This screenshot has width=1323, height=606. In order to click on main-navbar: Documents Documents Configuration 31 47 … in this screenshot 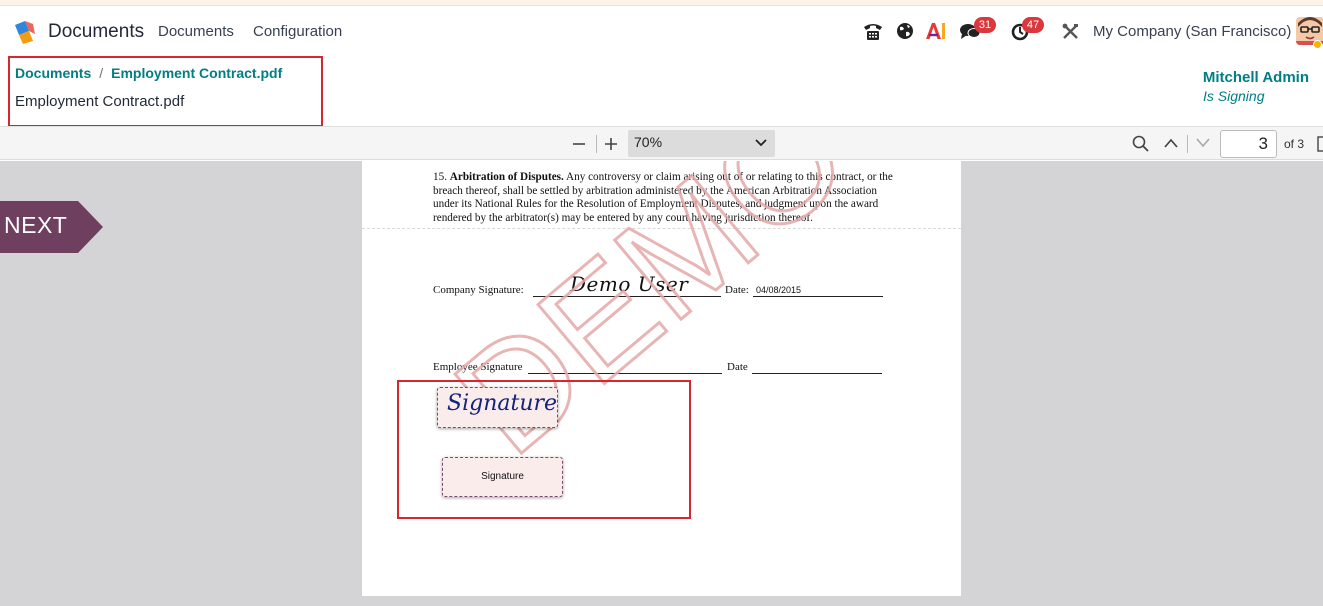, I will do `click(661, 31)`.